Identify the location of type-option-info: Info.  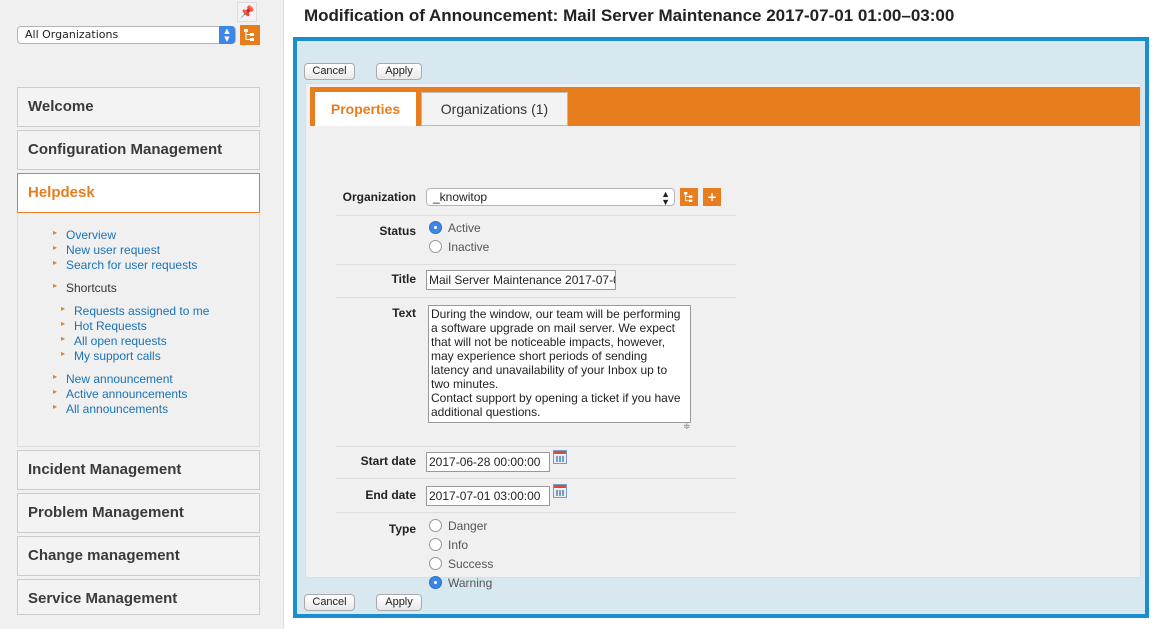
(448, 545).